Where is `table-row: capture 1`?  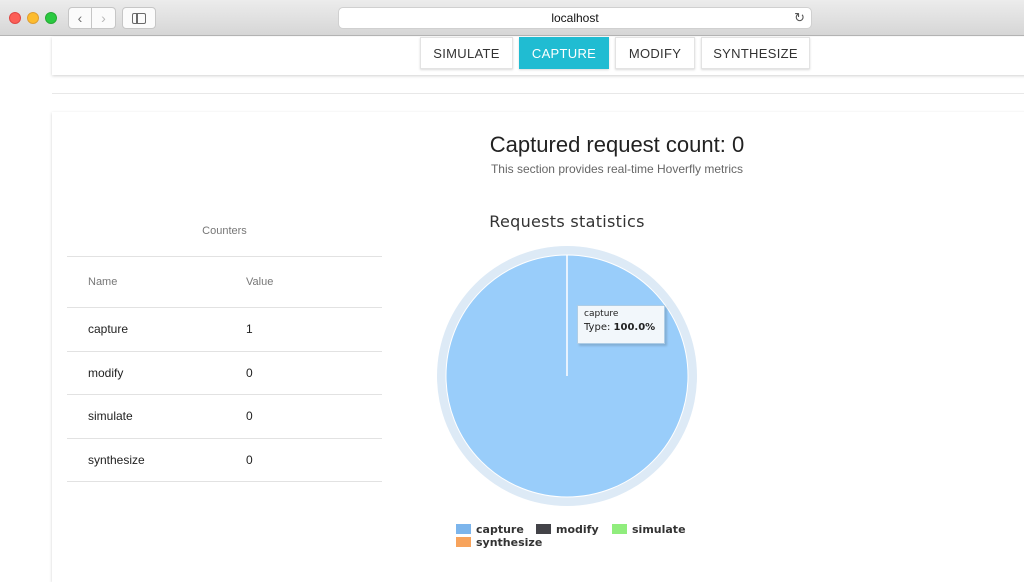 table-row: capture 1 is located at coordinates (224, 329).